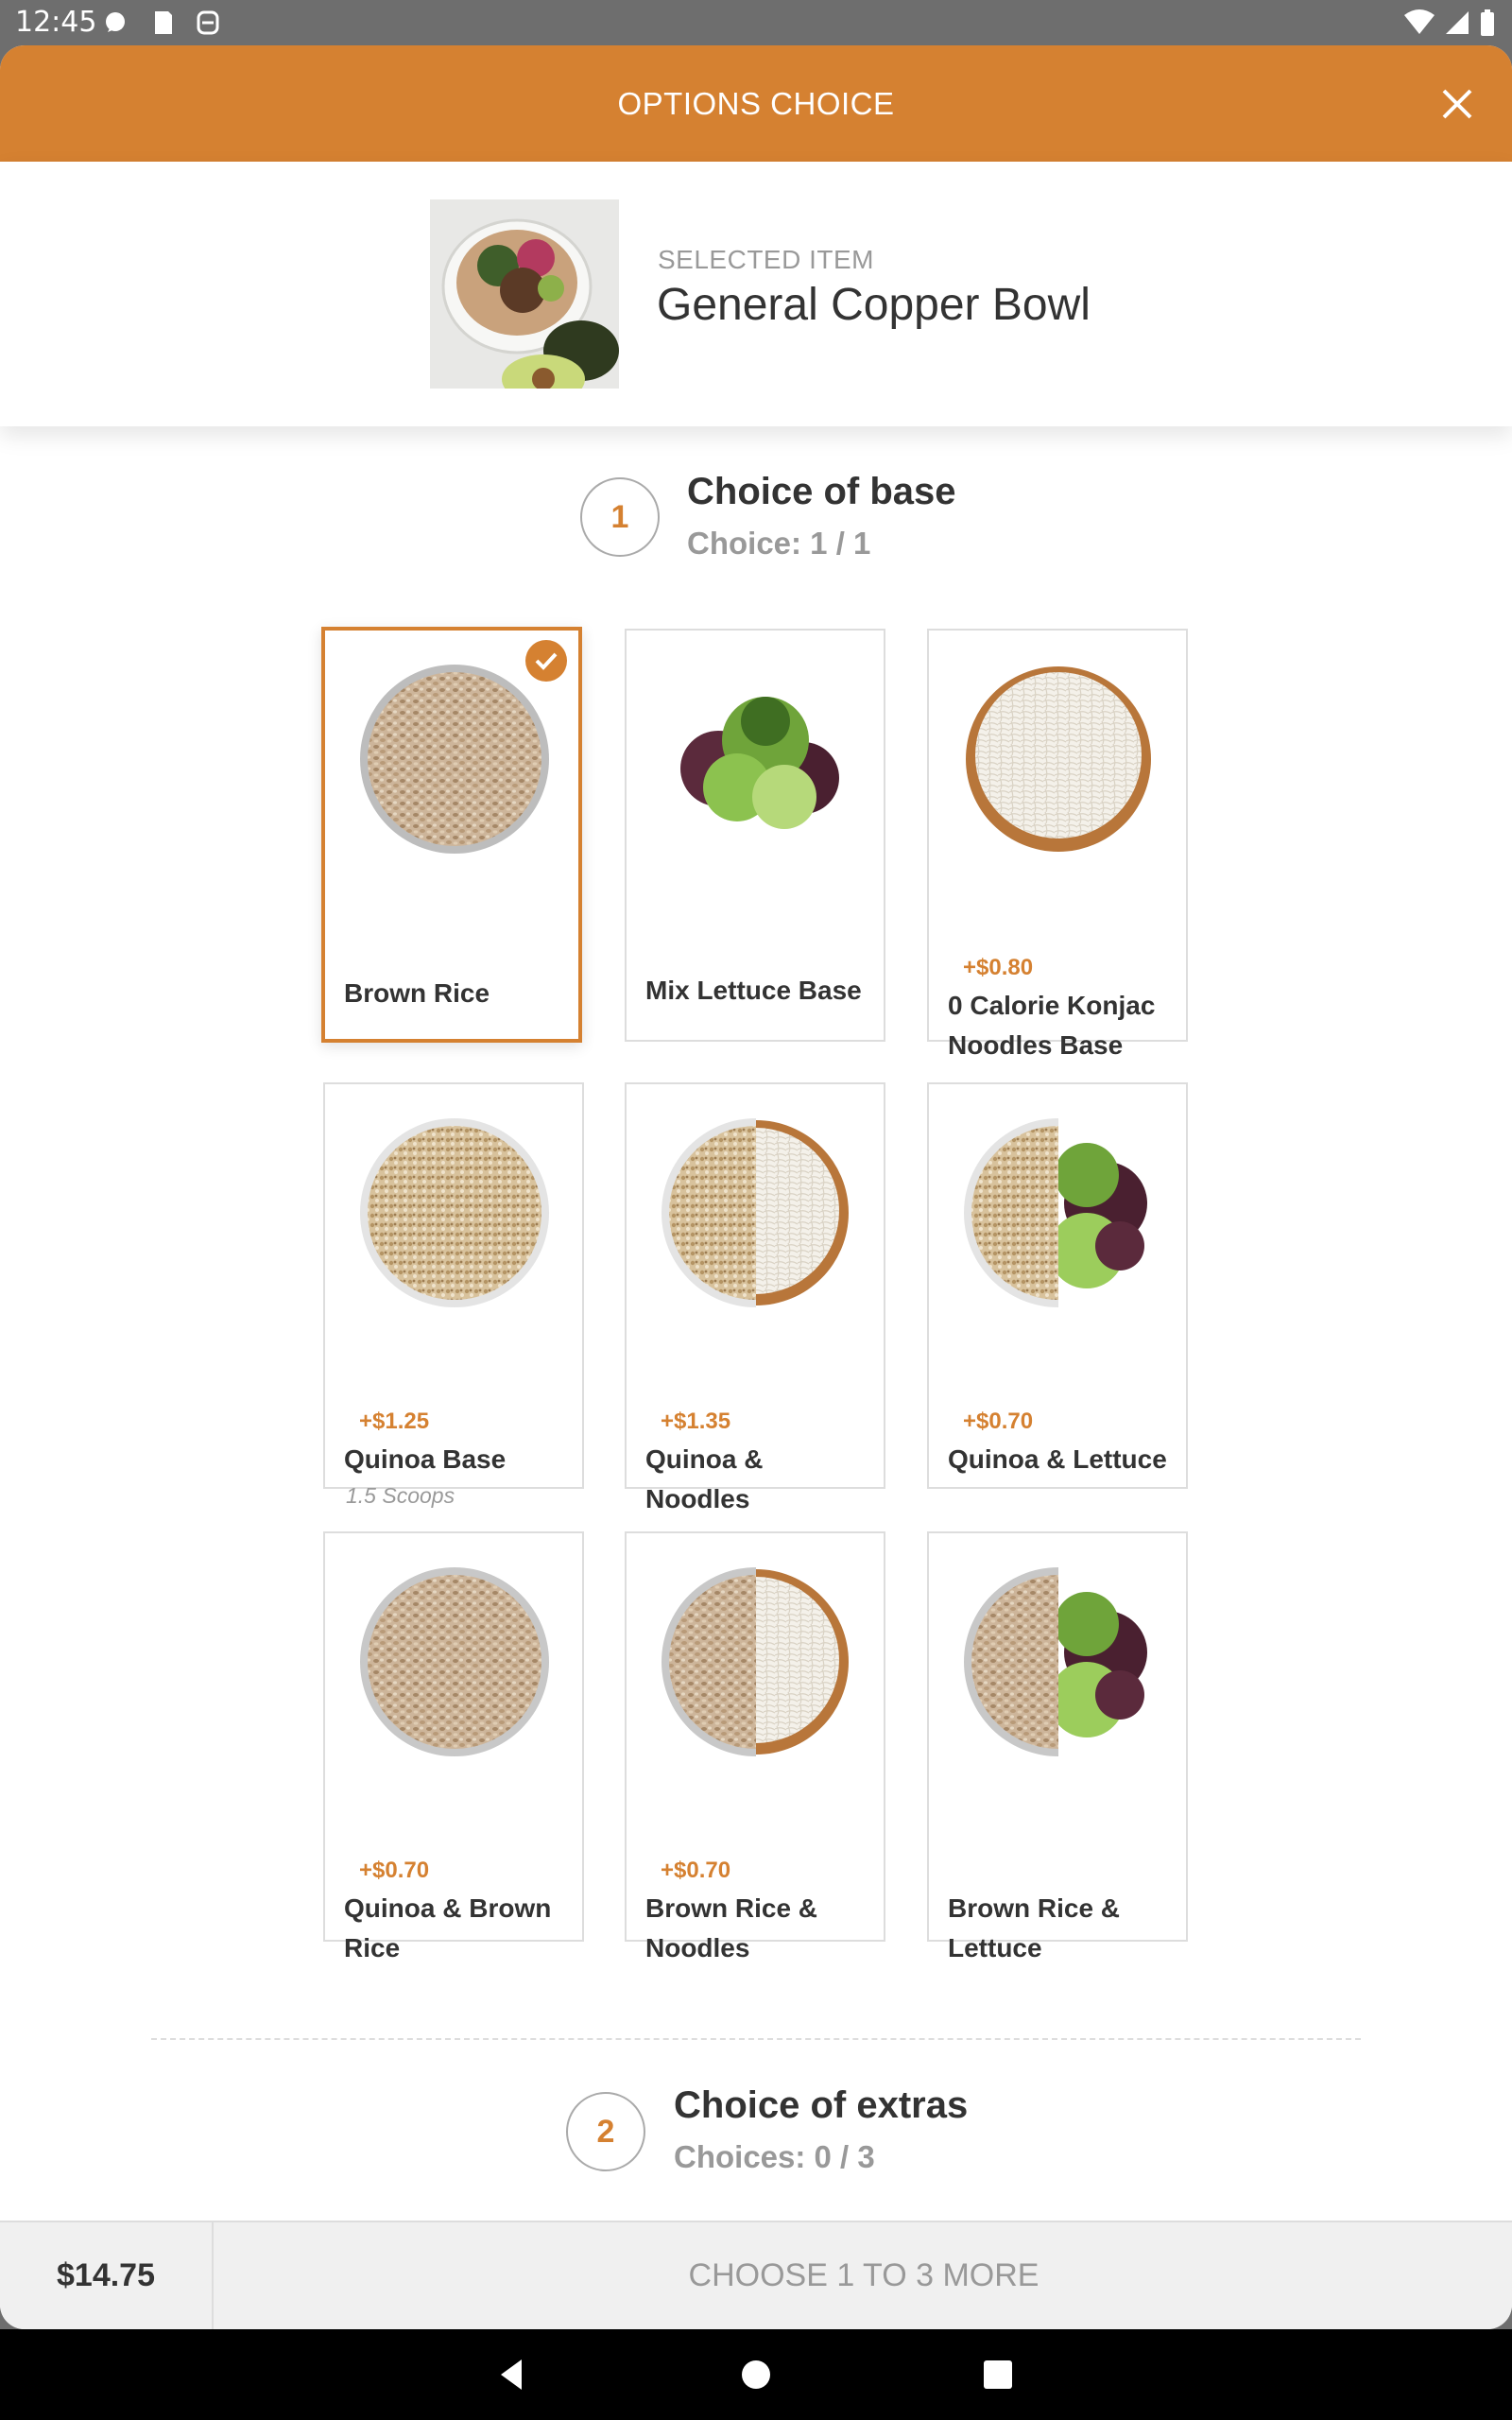  I want to click on close-icon, so click(1457, 104).